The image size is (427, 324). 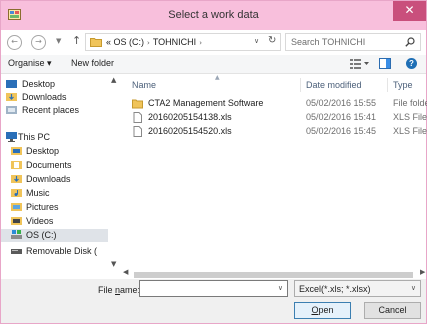 I want to click on organise-button: Organise ▾, so click(x=30, y=63).